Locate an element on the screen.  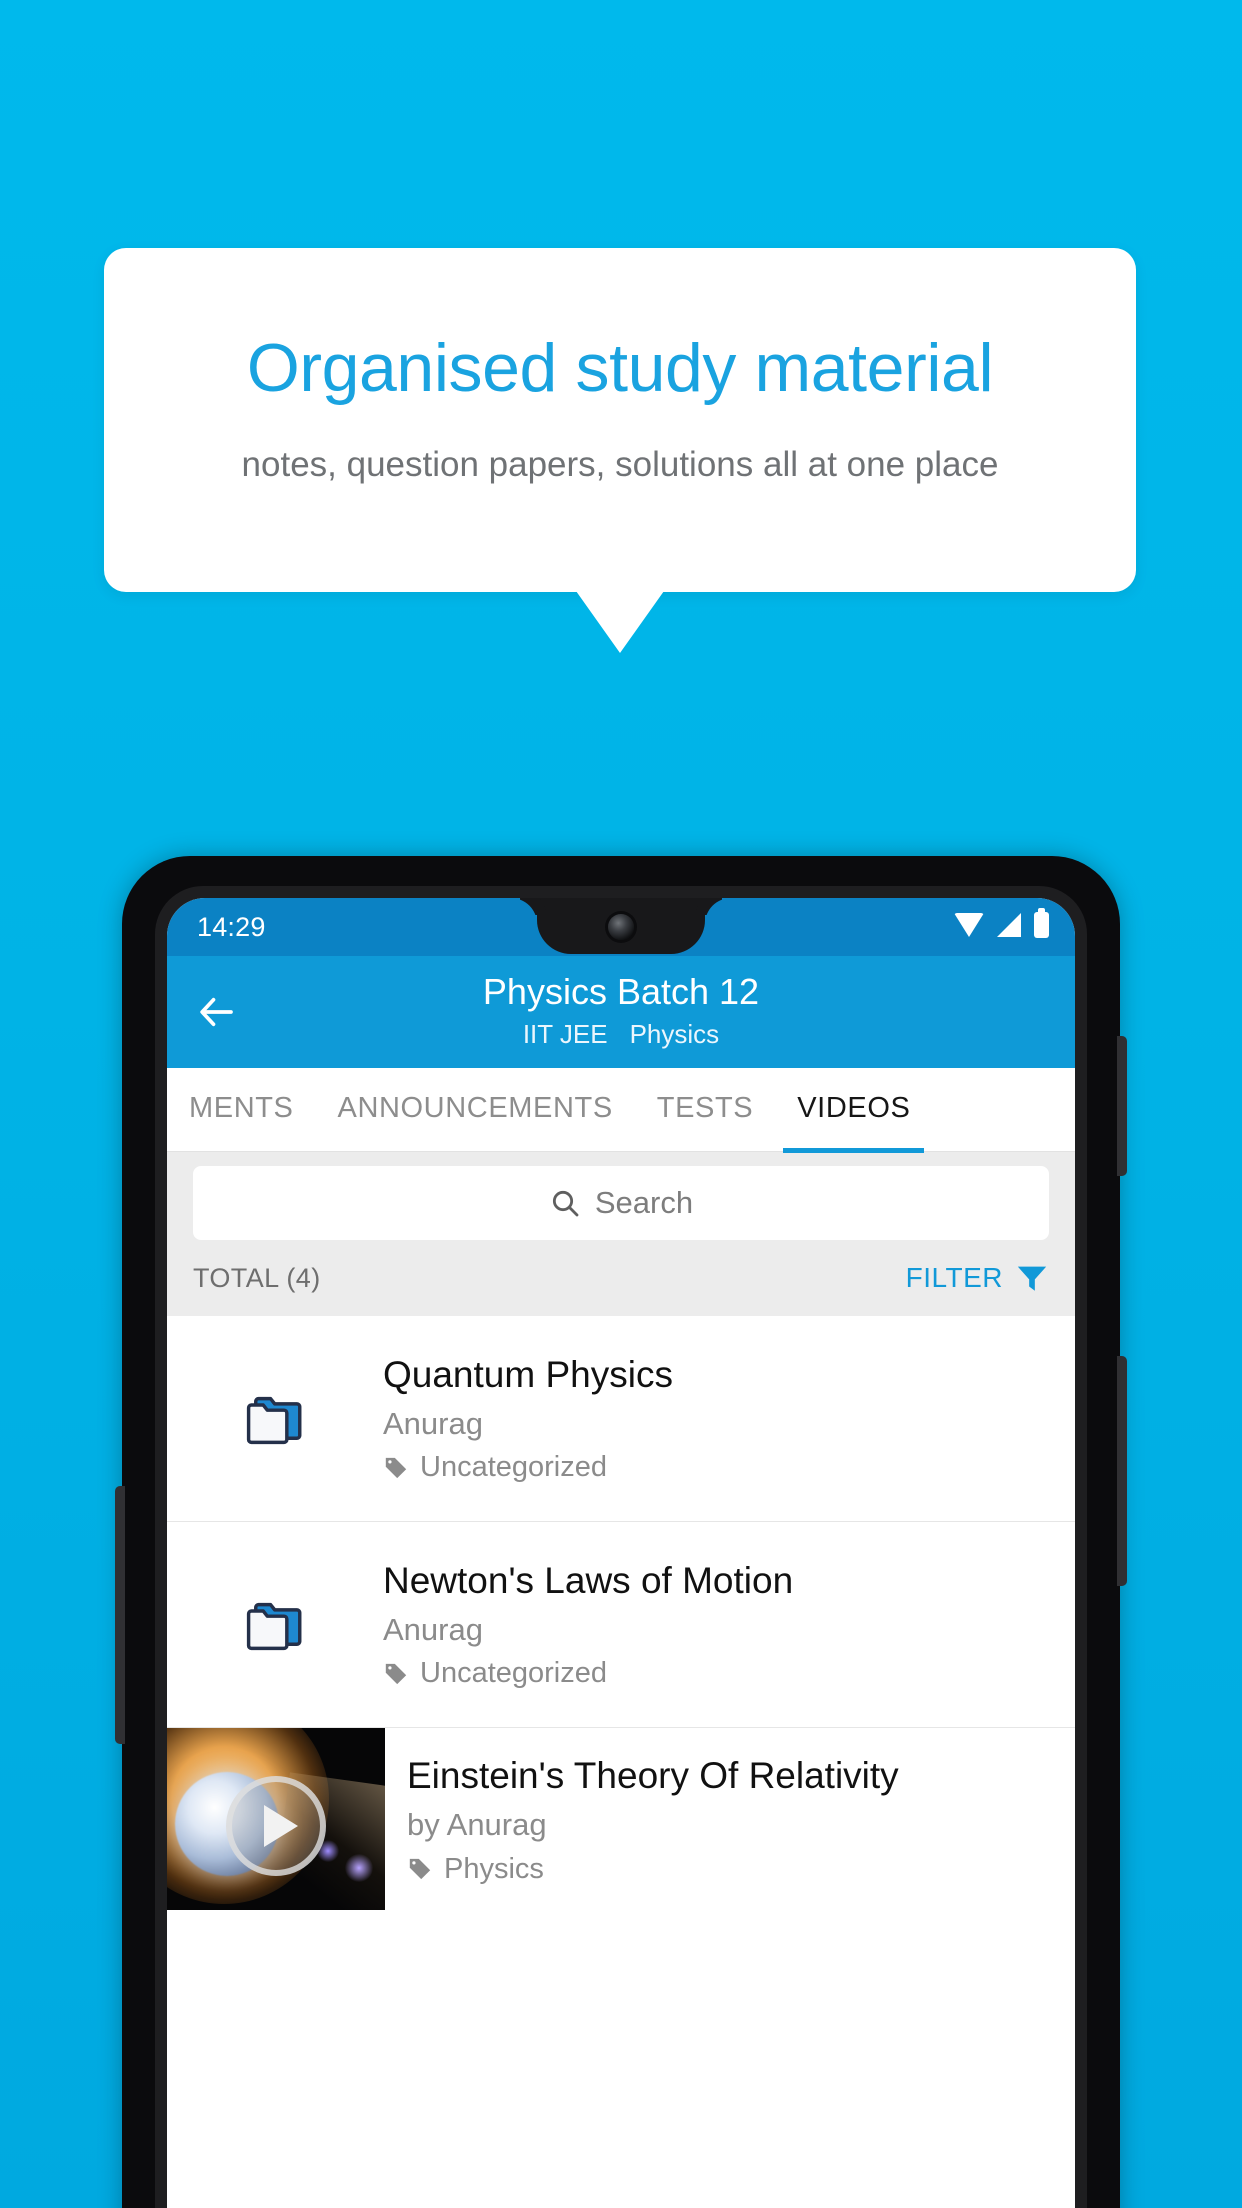
app-bar: Physics Batch 12 IIT JEE Physics is located at coordinates (621, 1012).